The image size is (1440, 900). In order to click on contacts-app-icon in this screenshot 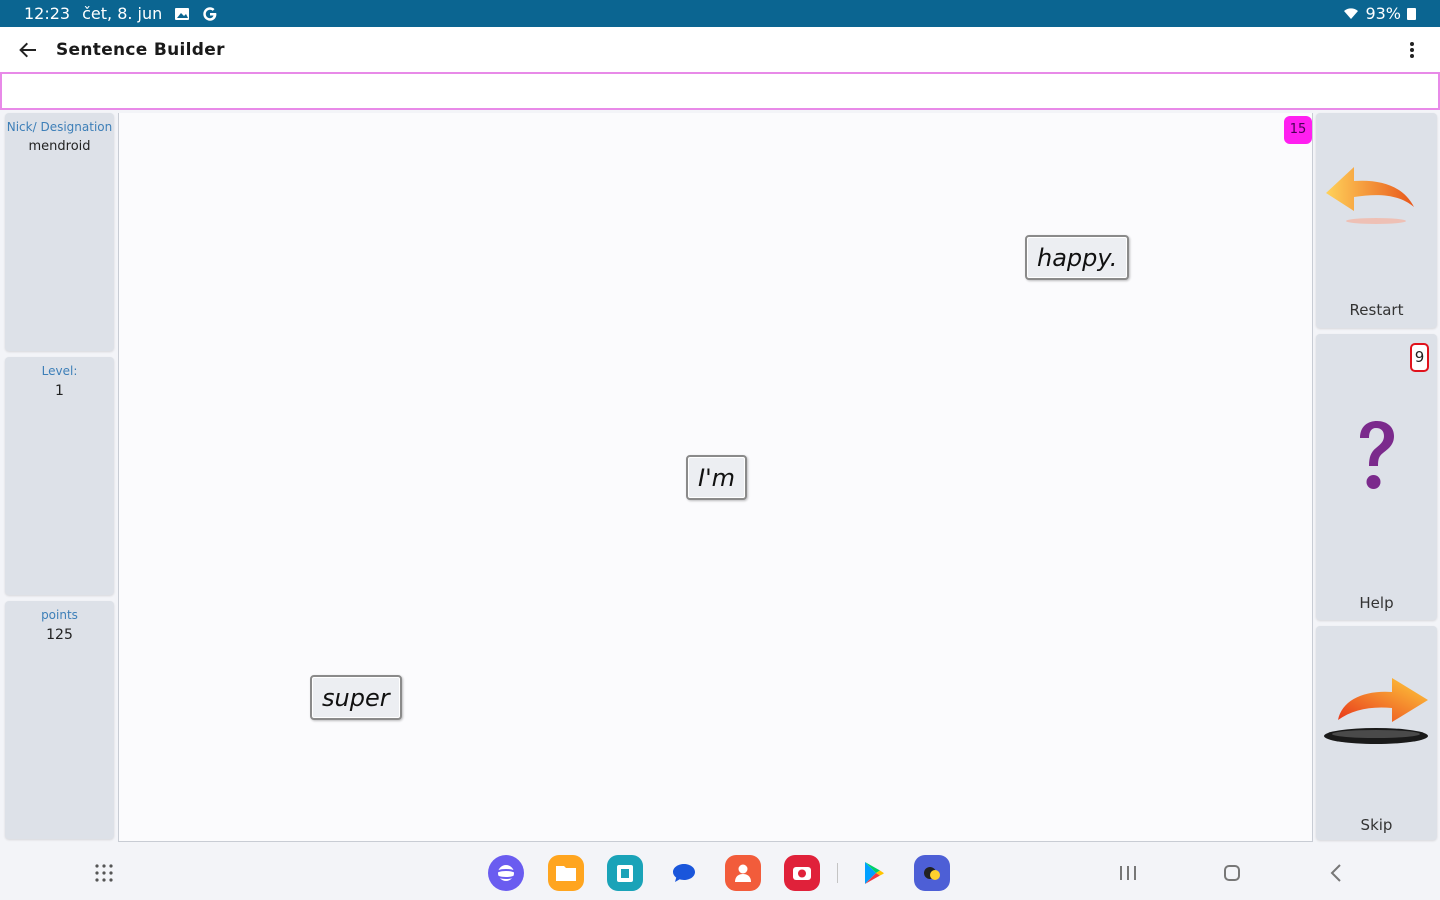, I will do `click(743, 873)`.